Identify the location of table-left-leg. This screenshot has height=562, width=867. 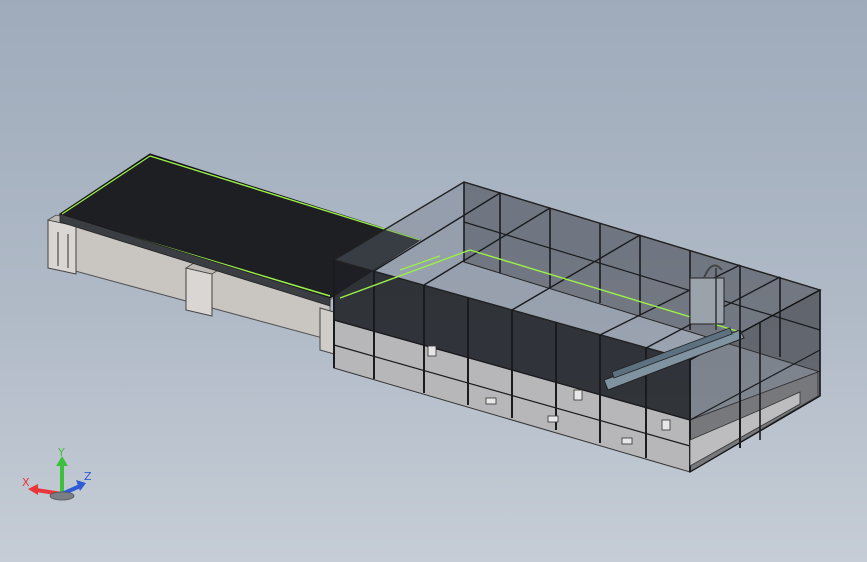
(62, 247).